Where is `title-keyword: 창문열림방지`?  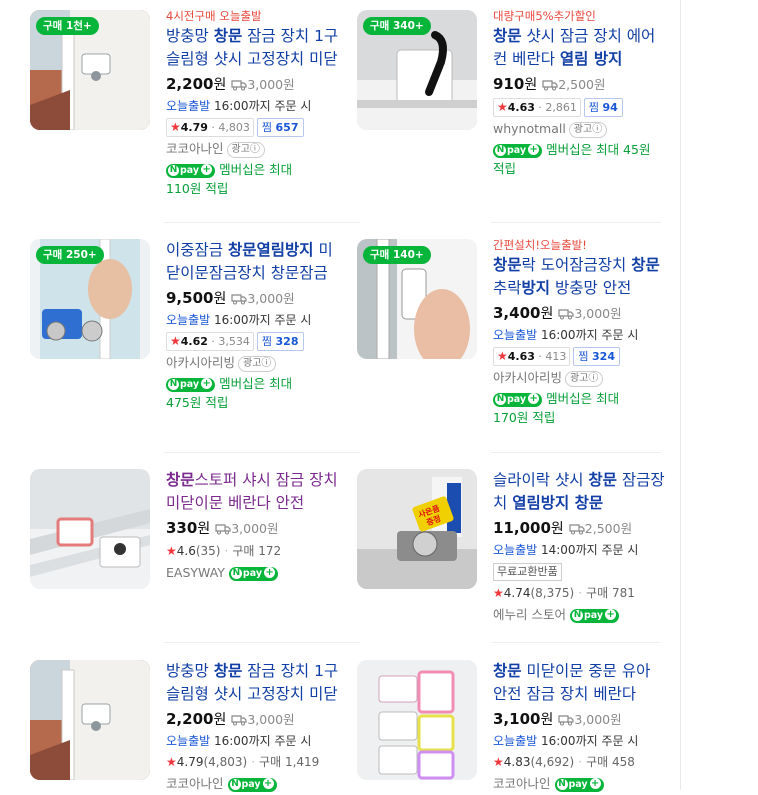
title-keyword: 창문열림방지 is located at coordinates (270, 250).